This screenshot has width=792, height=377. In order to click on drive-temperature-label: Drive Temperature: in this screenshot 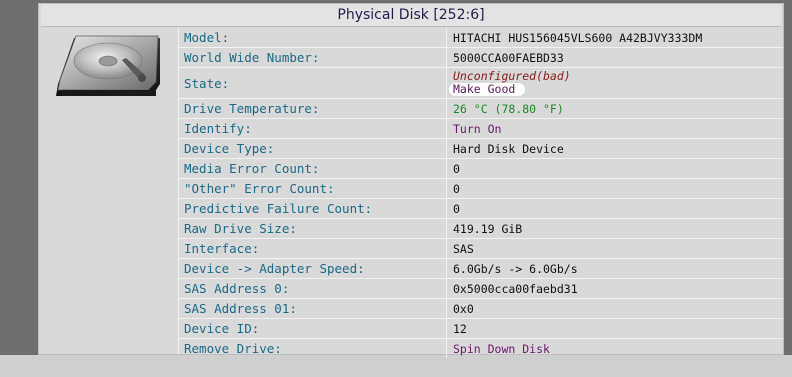, I will do `click(313, 108)`.